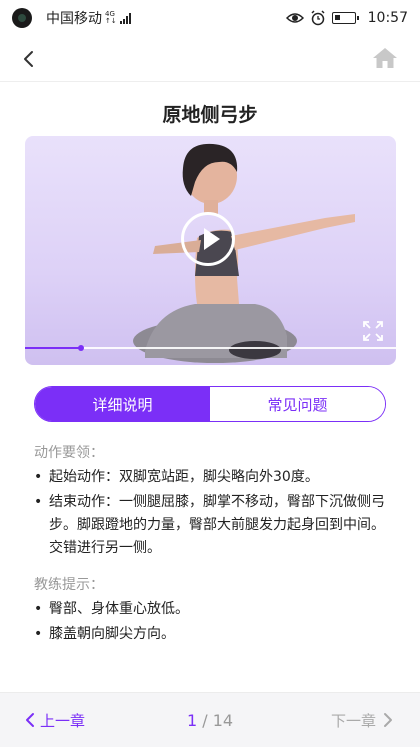 The height and width of the screenshot is (747, 420). What do you see at coordinates (318, 18) in the screenshot?
I see `alarm-icon` at bounding box center [318, 18].